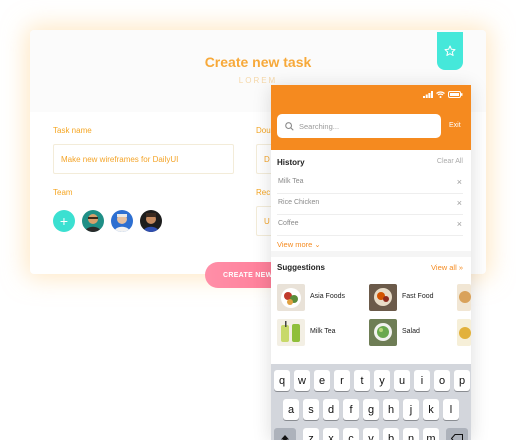 The image size is (516, 440). I want to click on suggestion-label: Asia Foods, so click(327, 296).